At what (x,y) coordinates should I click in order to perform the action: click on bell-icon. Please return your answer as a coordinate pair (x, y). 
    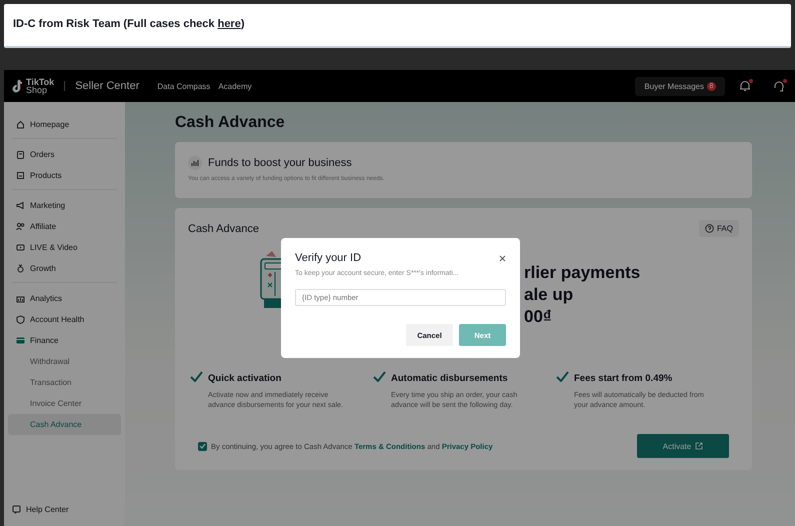
    Looking at the image, I should click on (745, 86).